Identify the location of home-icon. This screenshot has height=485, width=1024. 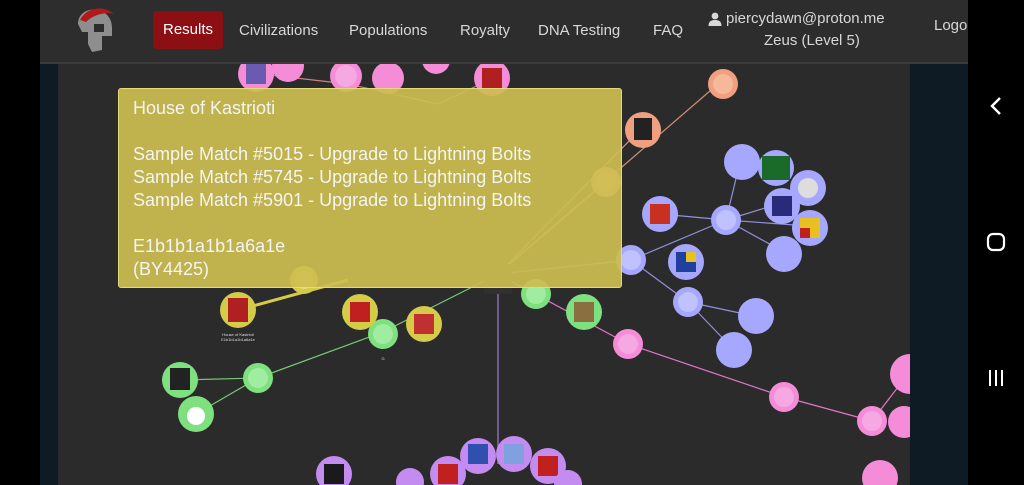
(996, 242).